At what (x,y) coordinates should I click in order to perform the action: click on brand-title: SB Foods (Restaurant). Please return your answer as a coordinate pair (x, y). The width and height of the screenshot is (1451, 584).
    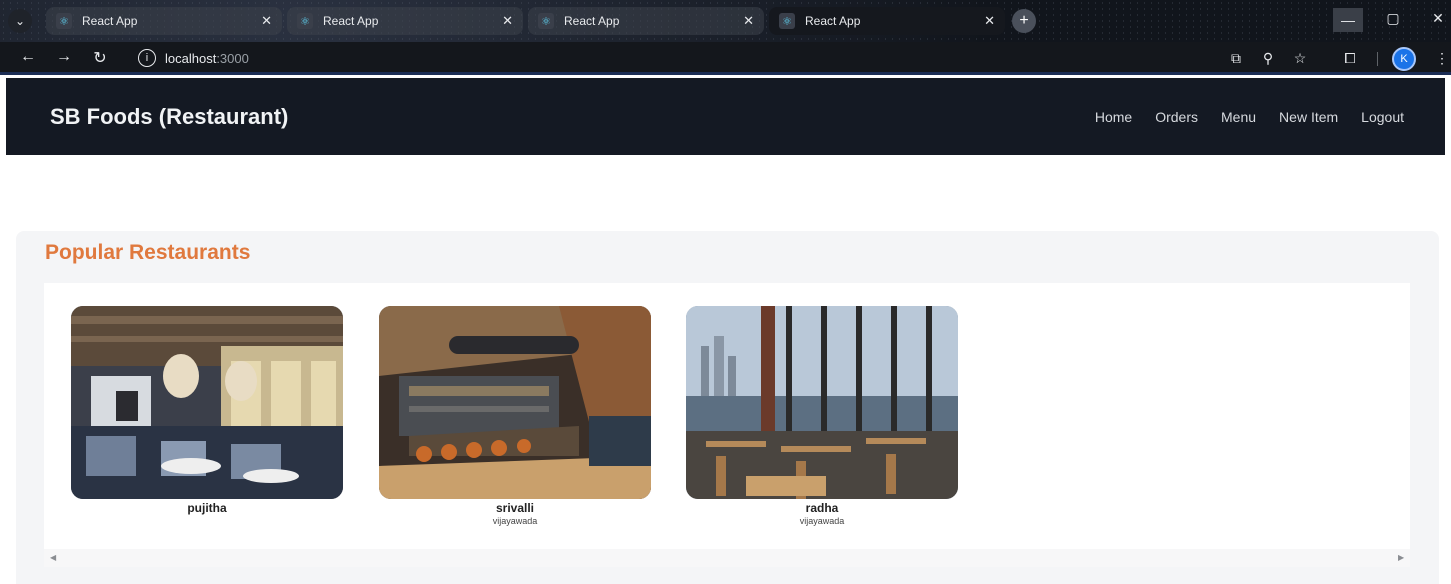
    Looking at the image, I should click on (169, 116).